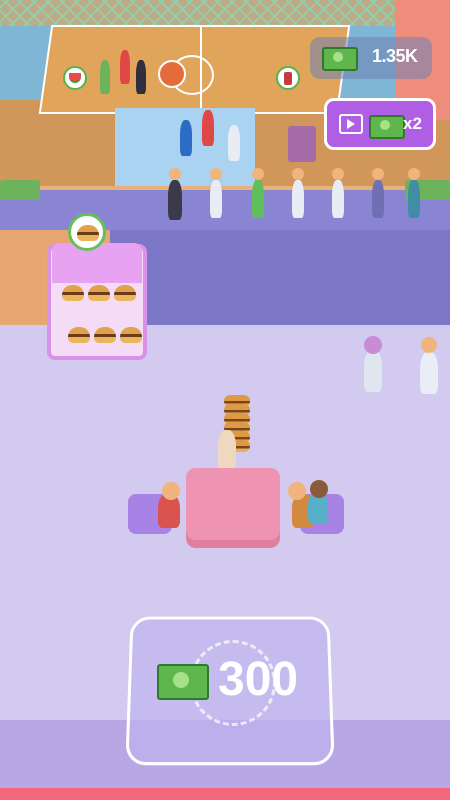 The width and height of the screenshot is (450, 800). What do you see at coordinates (395, 56) in the screenshot?
I see `money-amount: 1.35K` at bounding box center [395, 56].